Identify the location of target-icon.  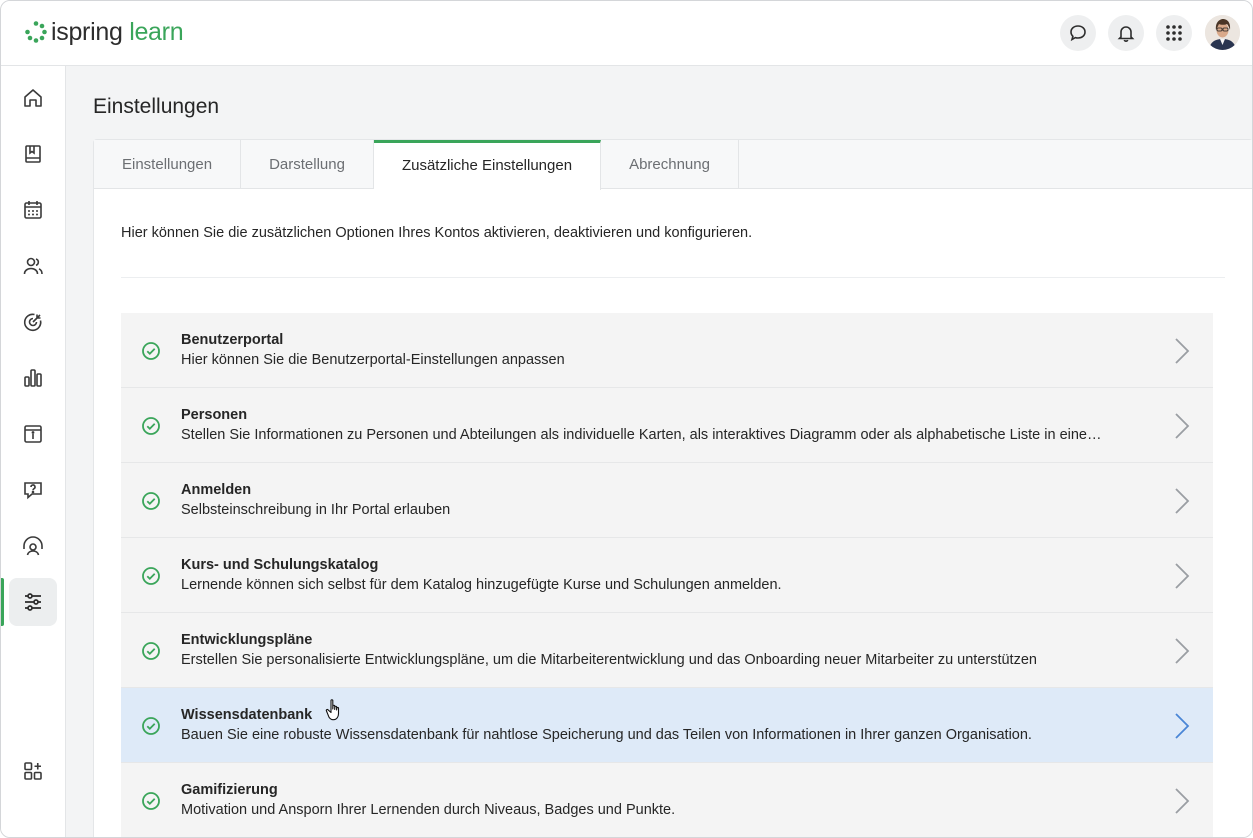
(32, 322).